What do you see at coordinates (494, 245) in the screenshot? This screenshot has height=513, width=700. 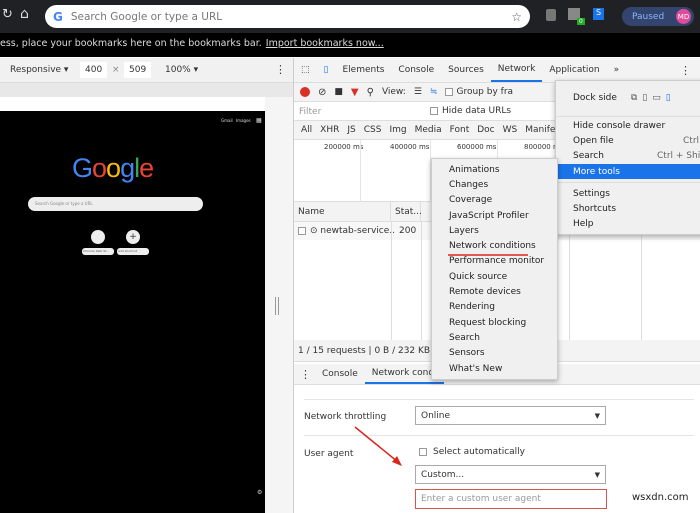 I see `submenu-item-network-conditions: Network conditions` at bounding box center [494, 245].